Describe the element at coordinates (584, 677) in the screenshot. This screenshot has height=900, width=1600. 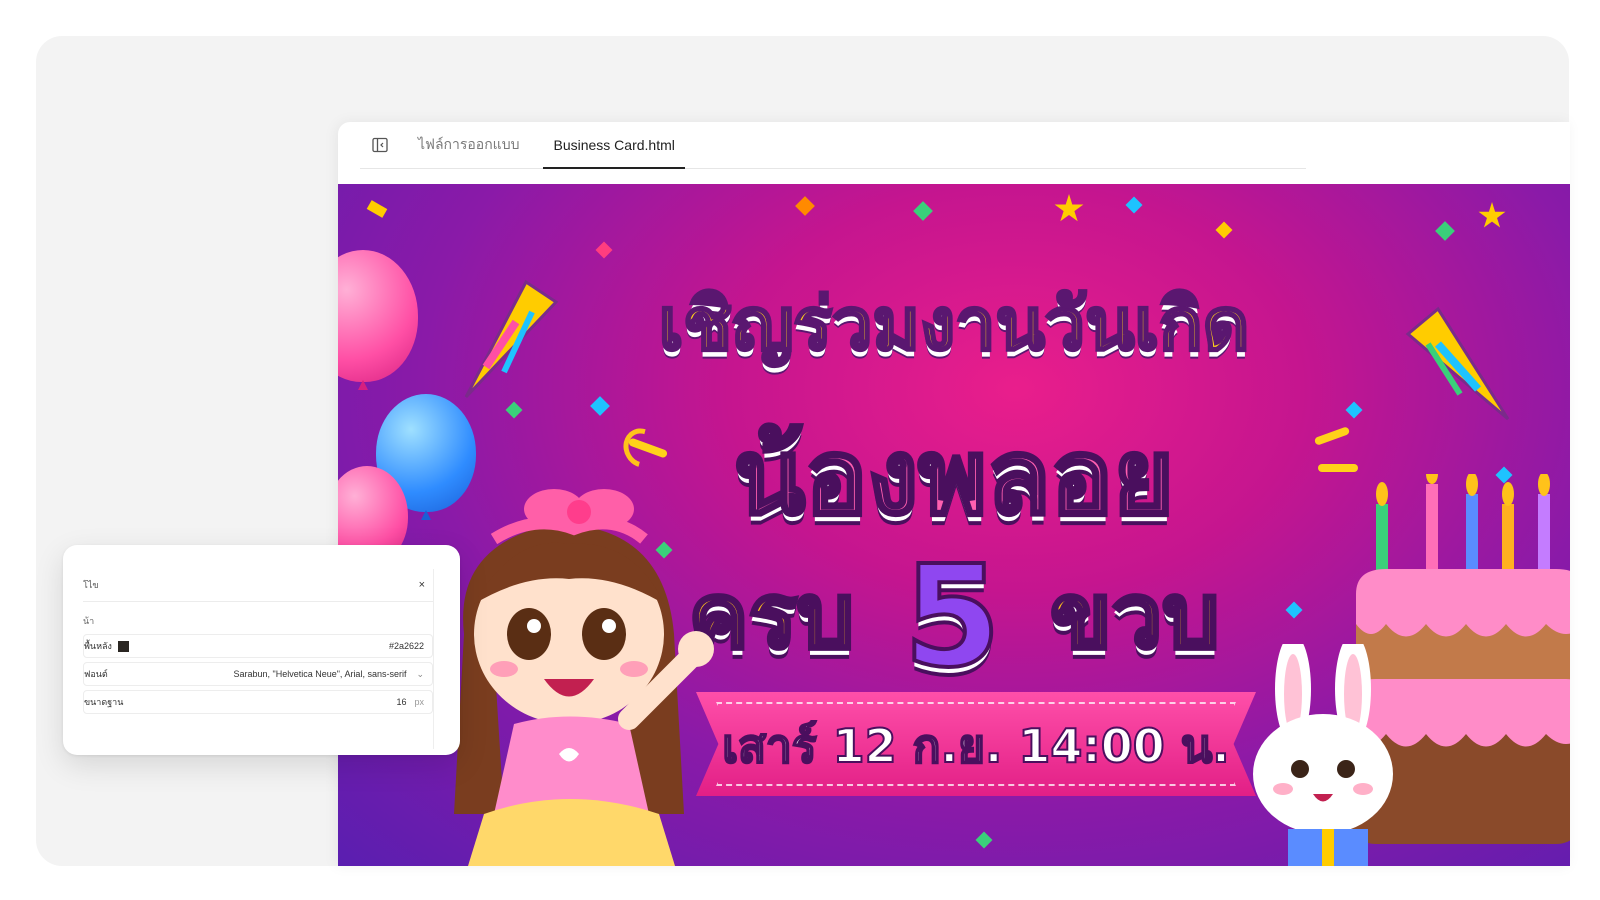
I see `girl-illustration` at that location.